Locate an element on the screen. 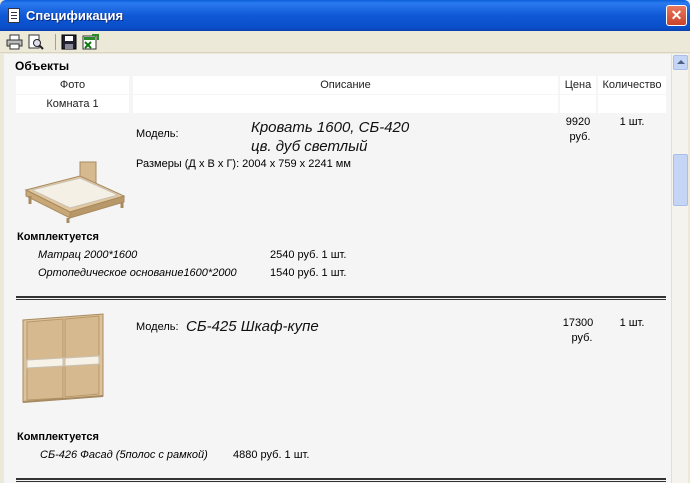 This screenshot has height=483, width=690. document-icon is located at coordinates (14, 15).